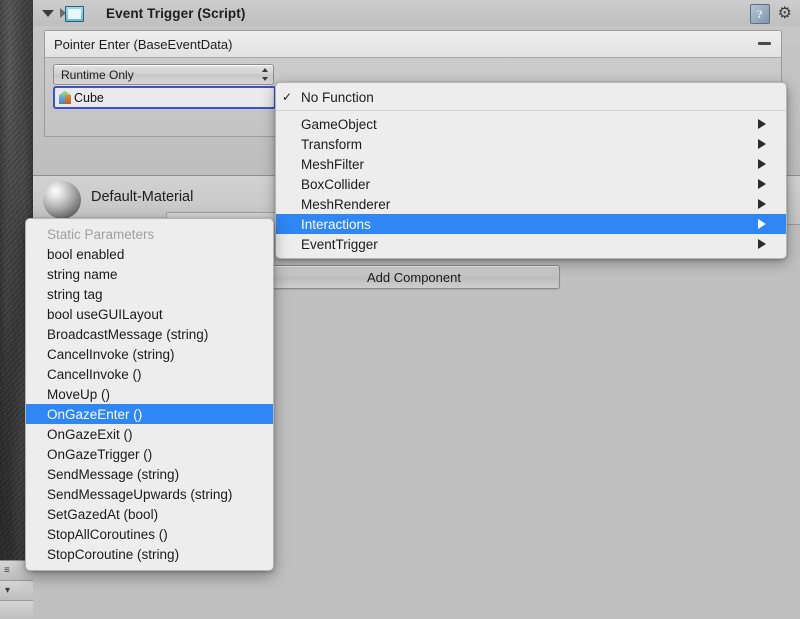 The height and width of the screenshot is (619, 800). Describe the element at coordinates (531, 164) in the screenshot. I see `menu-item-meshfilter: MeshFilter` at that location.